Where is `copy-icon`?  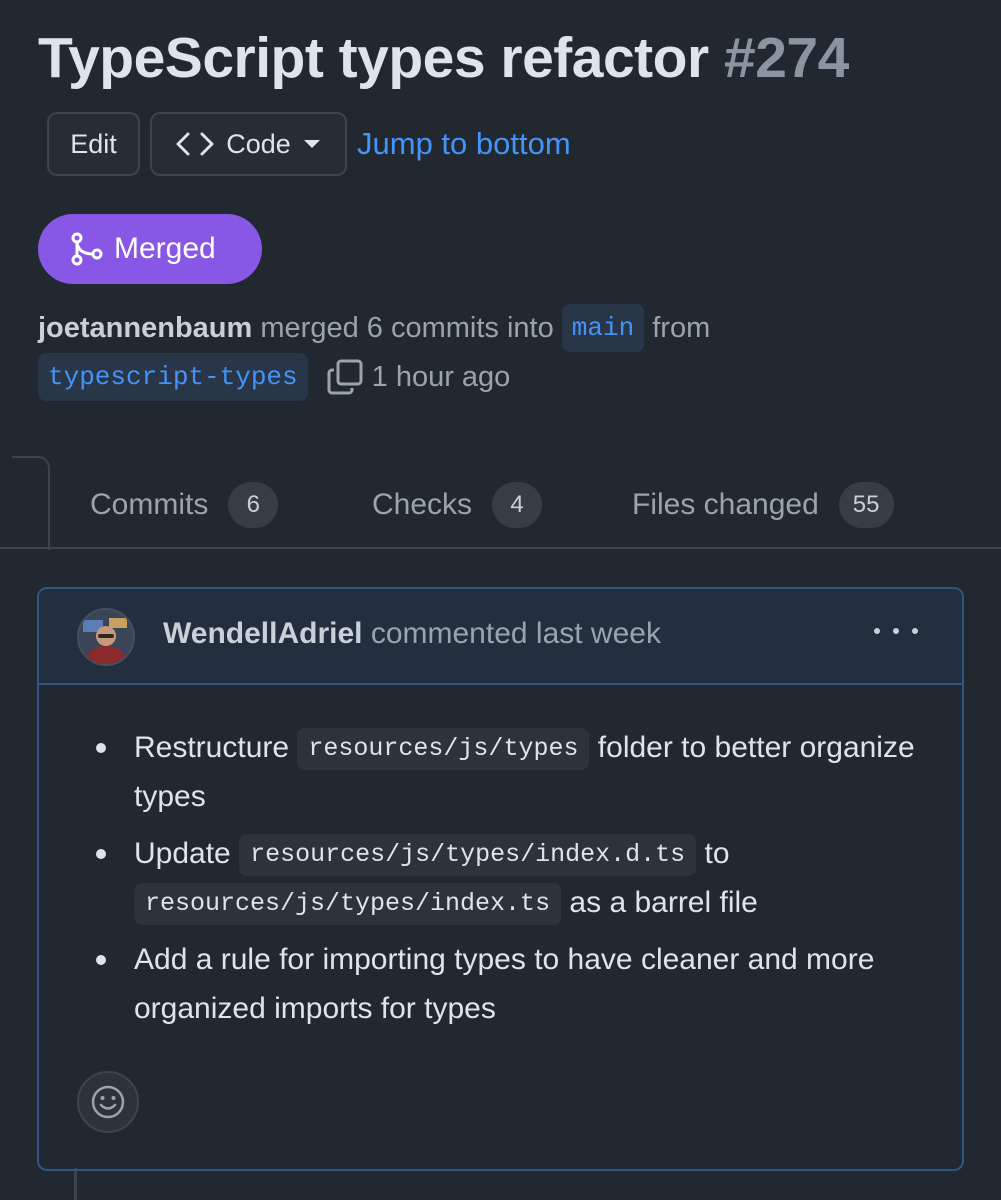
copy-icon is located at coordinates (345, 377).